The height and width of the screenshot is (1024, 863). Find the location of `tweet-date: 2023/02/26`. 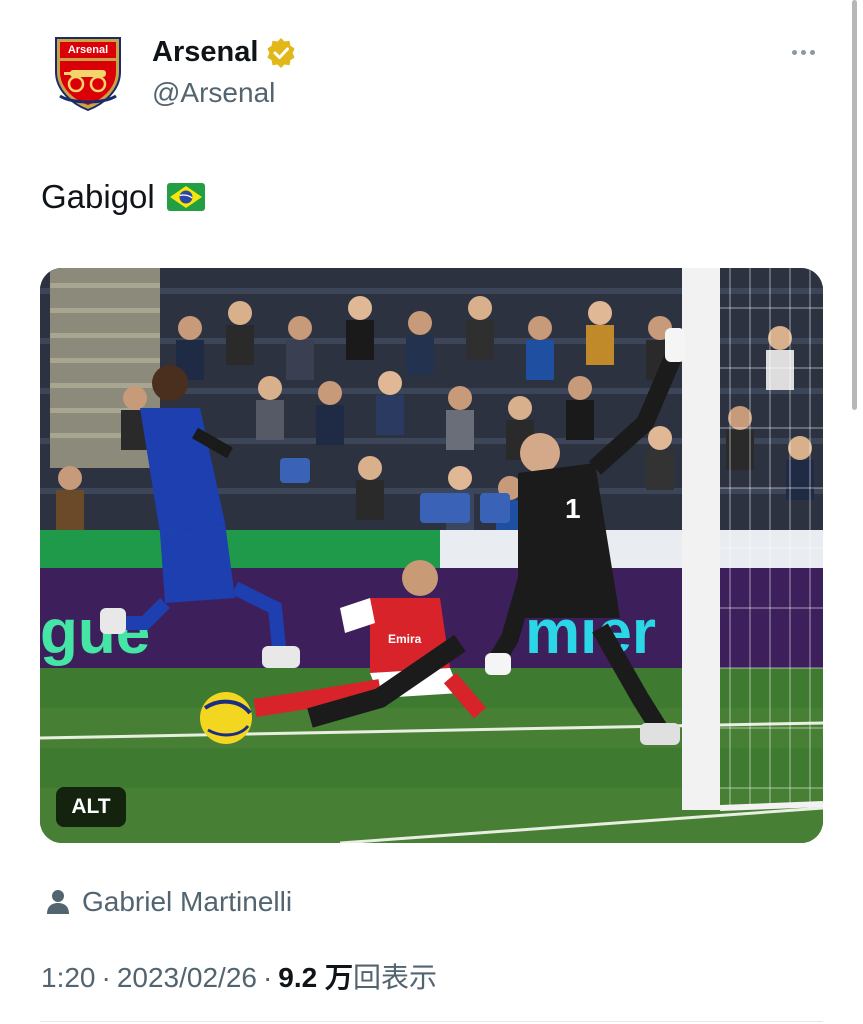

tweet-date: 2023/02/26 is located at coordinates (187, 978).